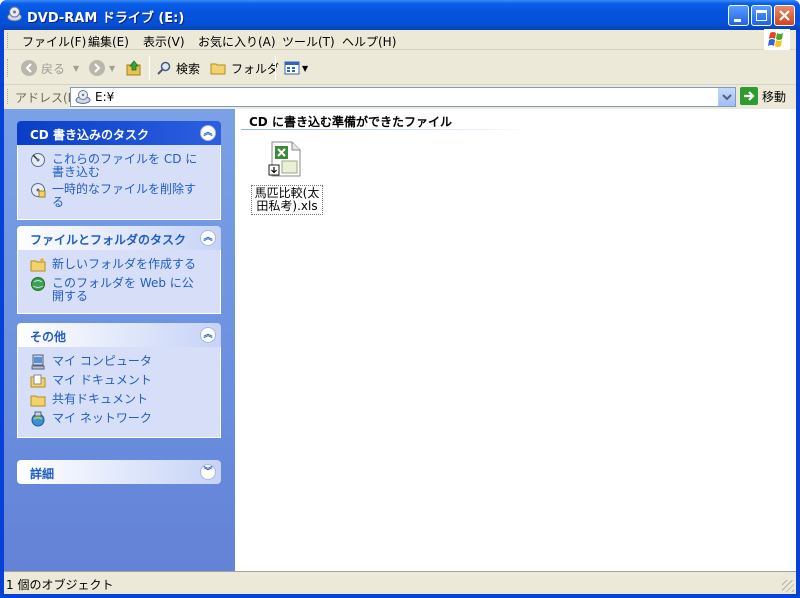  I want to click on file-folder-tasks-title: ファイルとフォルダのタスク, so click(108, 240).